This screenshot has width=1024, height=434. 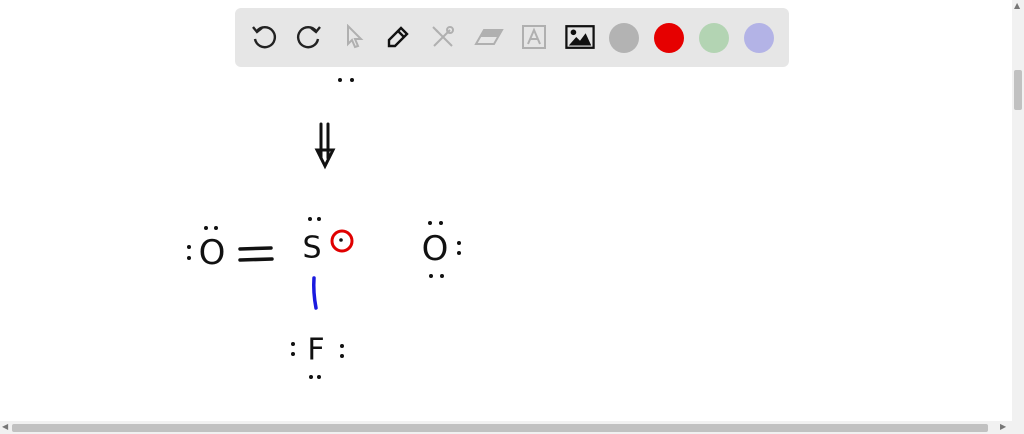 What do you see at coordinates (315, 293) in the screenshot?
I see `single-bond` at bounding box center [315, 293].